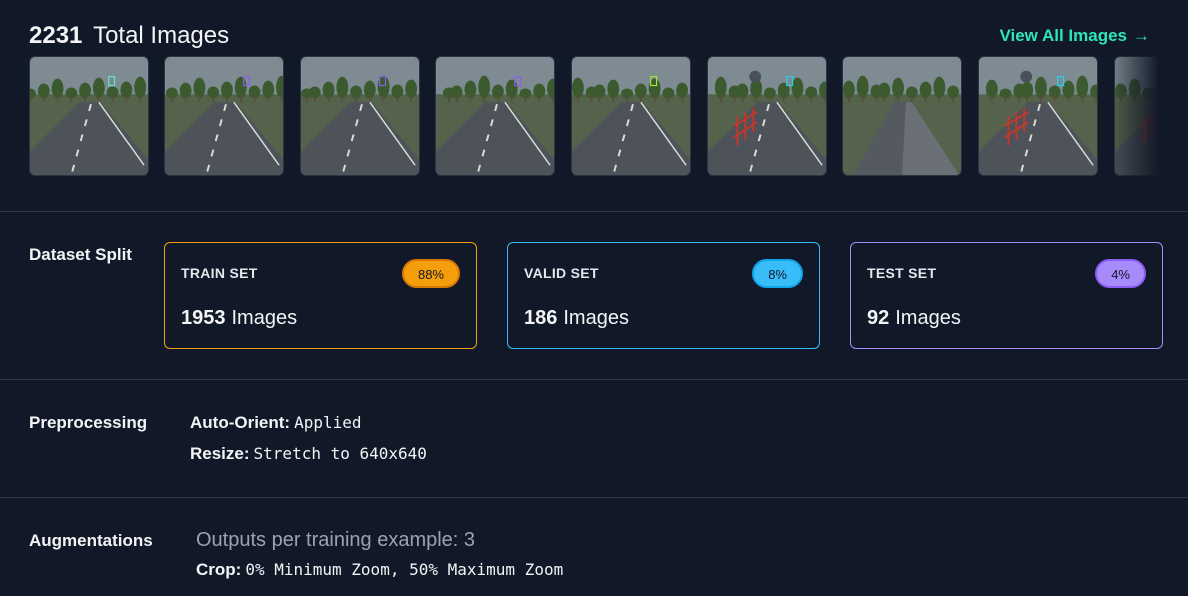 The height and width of the screenshot is (596, 1188). I want to click on augmentation-crop: Crop: 0% Minimum Zoom, 50% Maximum Zoom, so click(379, 570).